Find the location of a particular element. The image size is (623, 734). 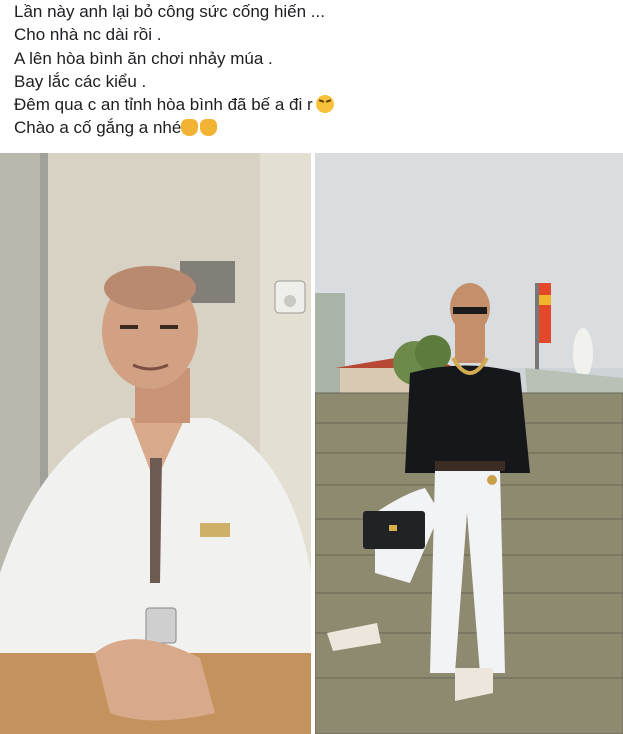

post-line-with-emoji: Đêm qua c an tỉnh hòa bình đã bế a đi r is located at coordinates (314, 104).